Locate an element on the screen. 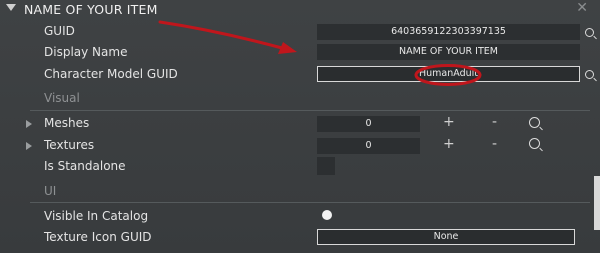 The image size is (600, 253). annotation-overlay is located at coordinates (320, 53).